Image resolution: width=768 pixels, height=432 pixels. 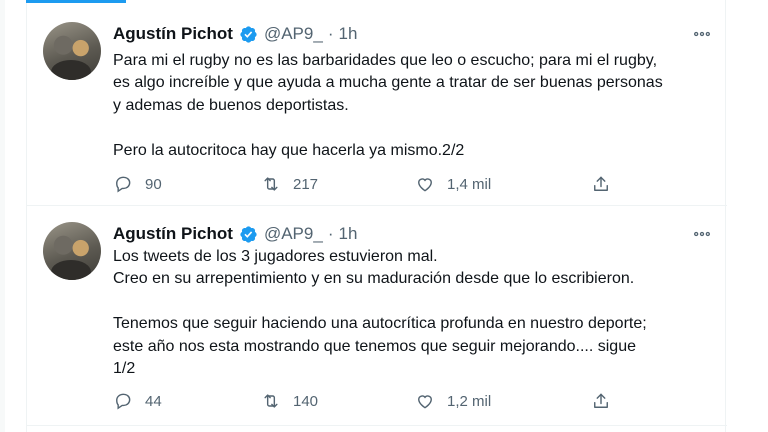 I want to click on left-edge, so click(x=2, y=216).